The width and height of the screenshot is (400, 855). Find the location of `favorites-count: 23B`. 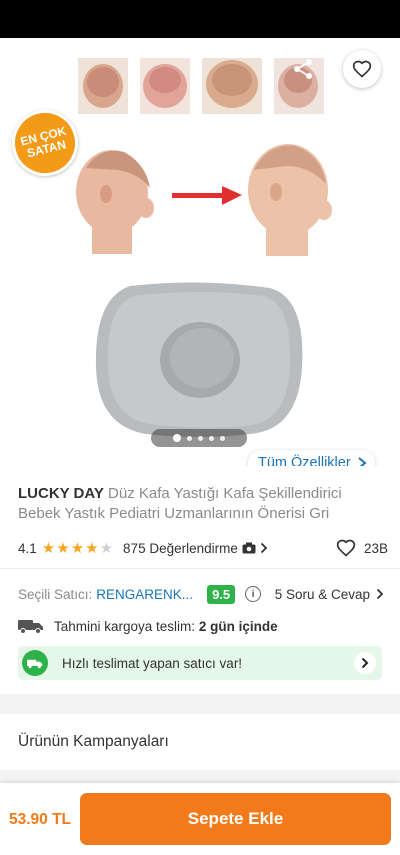

favorites-count: 23B is located at coordinates (362, 548).